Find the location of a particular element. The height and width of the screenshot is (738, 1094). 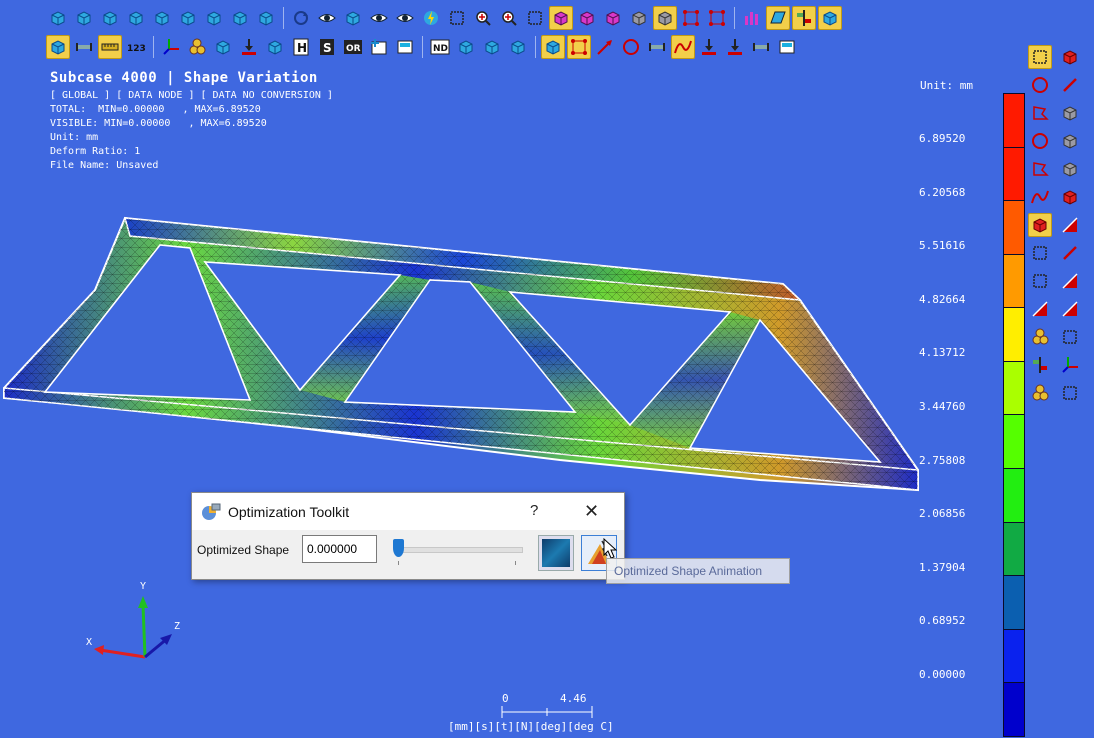

select-window-icon is located at coordinates (1040, 225).